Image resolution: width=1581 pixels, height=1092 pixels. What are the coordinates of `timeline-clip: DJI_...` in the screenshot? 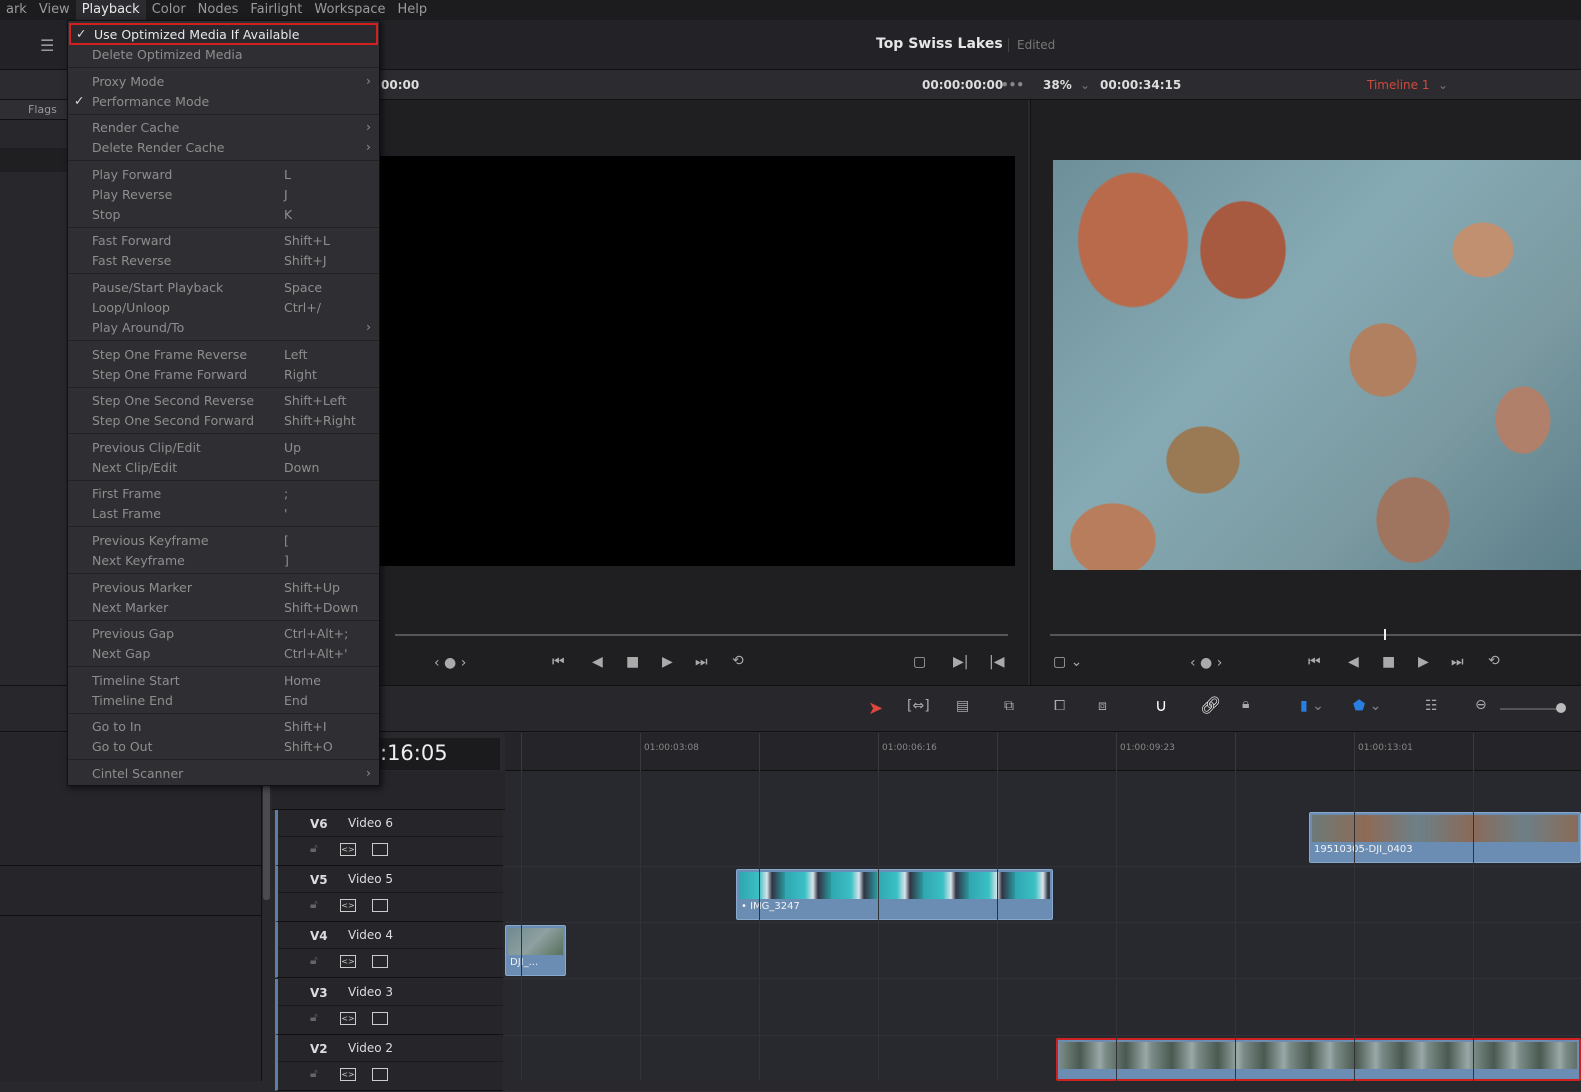 It's located at (535, 950).